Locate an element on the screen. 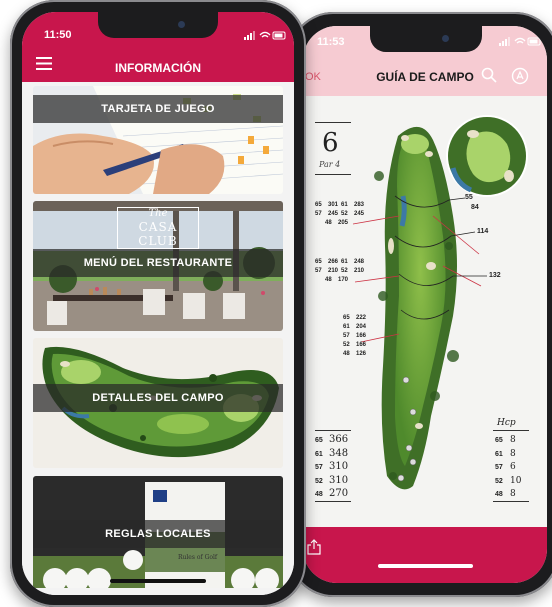 The image size is (552, 607). yardage-marker: 132 is located at coordinates (495, 275).